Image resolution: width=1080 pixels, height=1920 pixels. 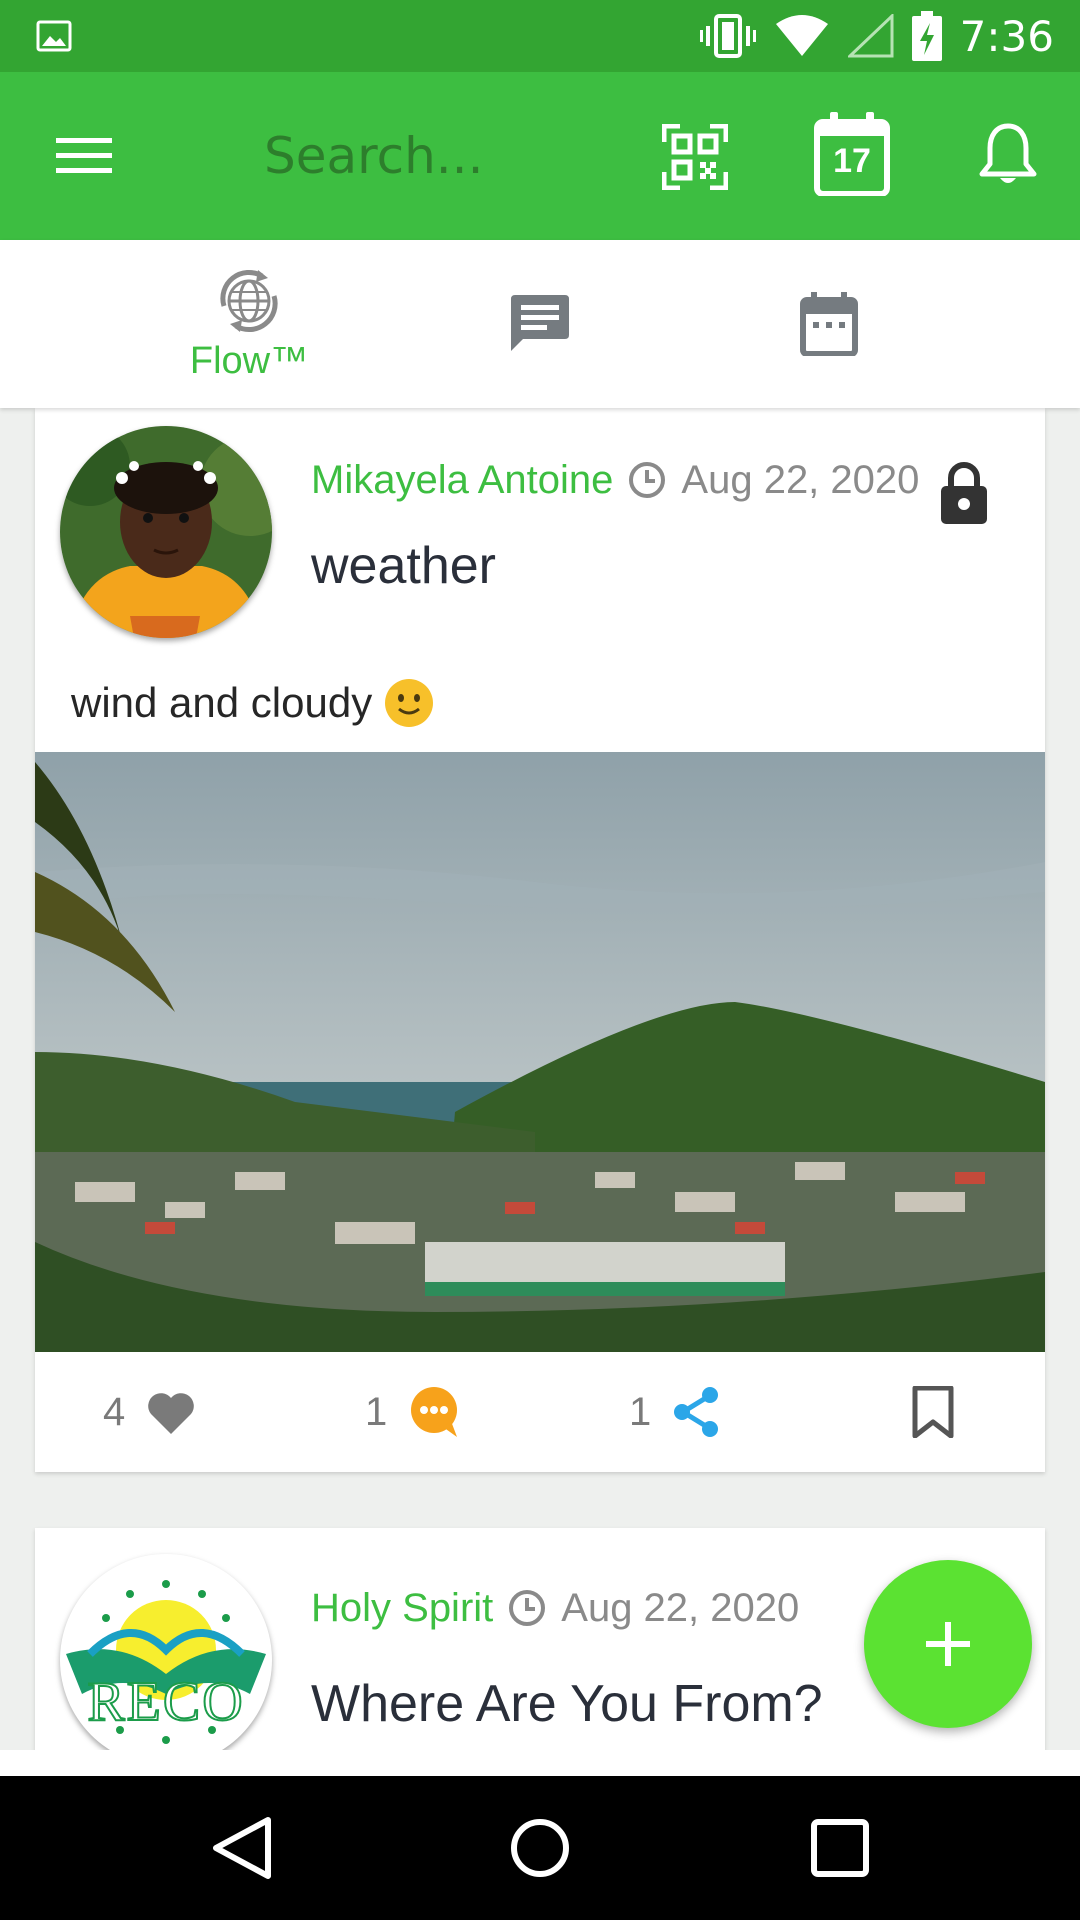 I want to click on chat-icon, so click(x=540, y=323).